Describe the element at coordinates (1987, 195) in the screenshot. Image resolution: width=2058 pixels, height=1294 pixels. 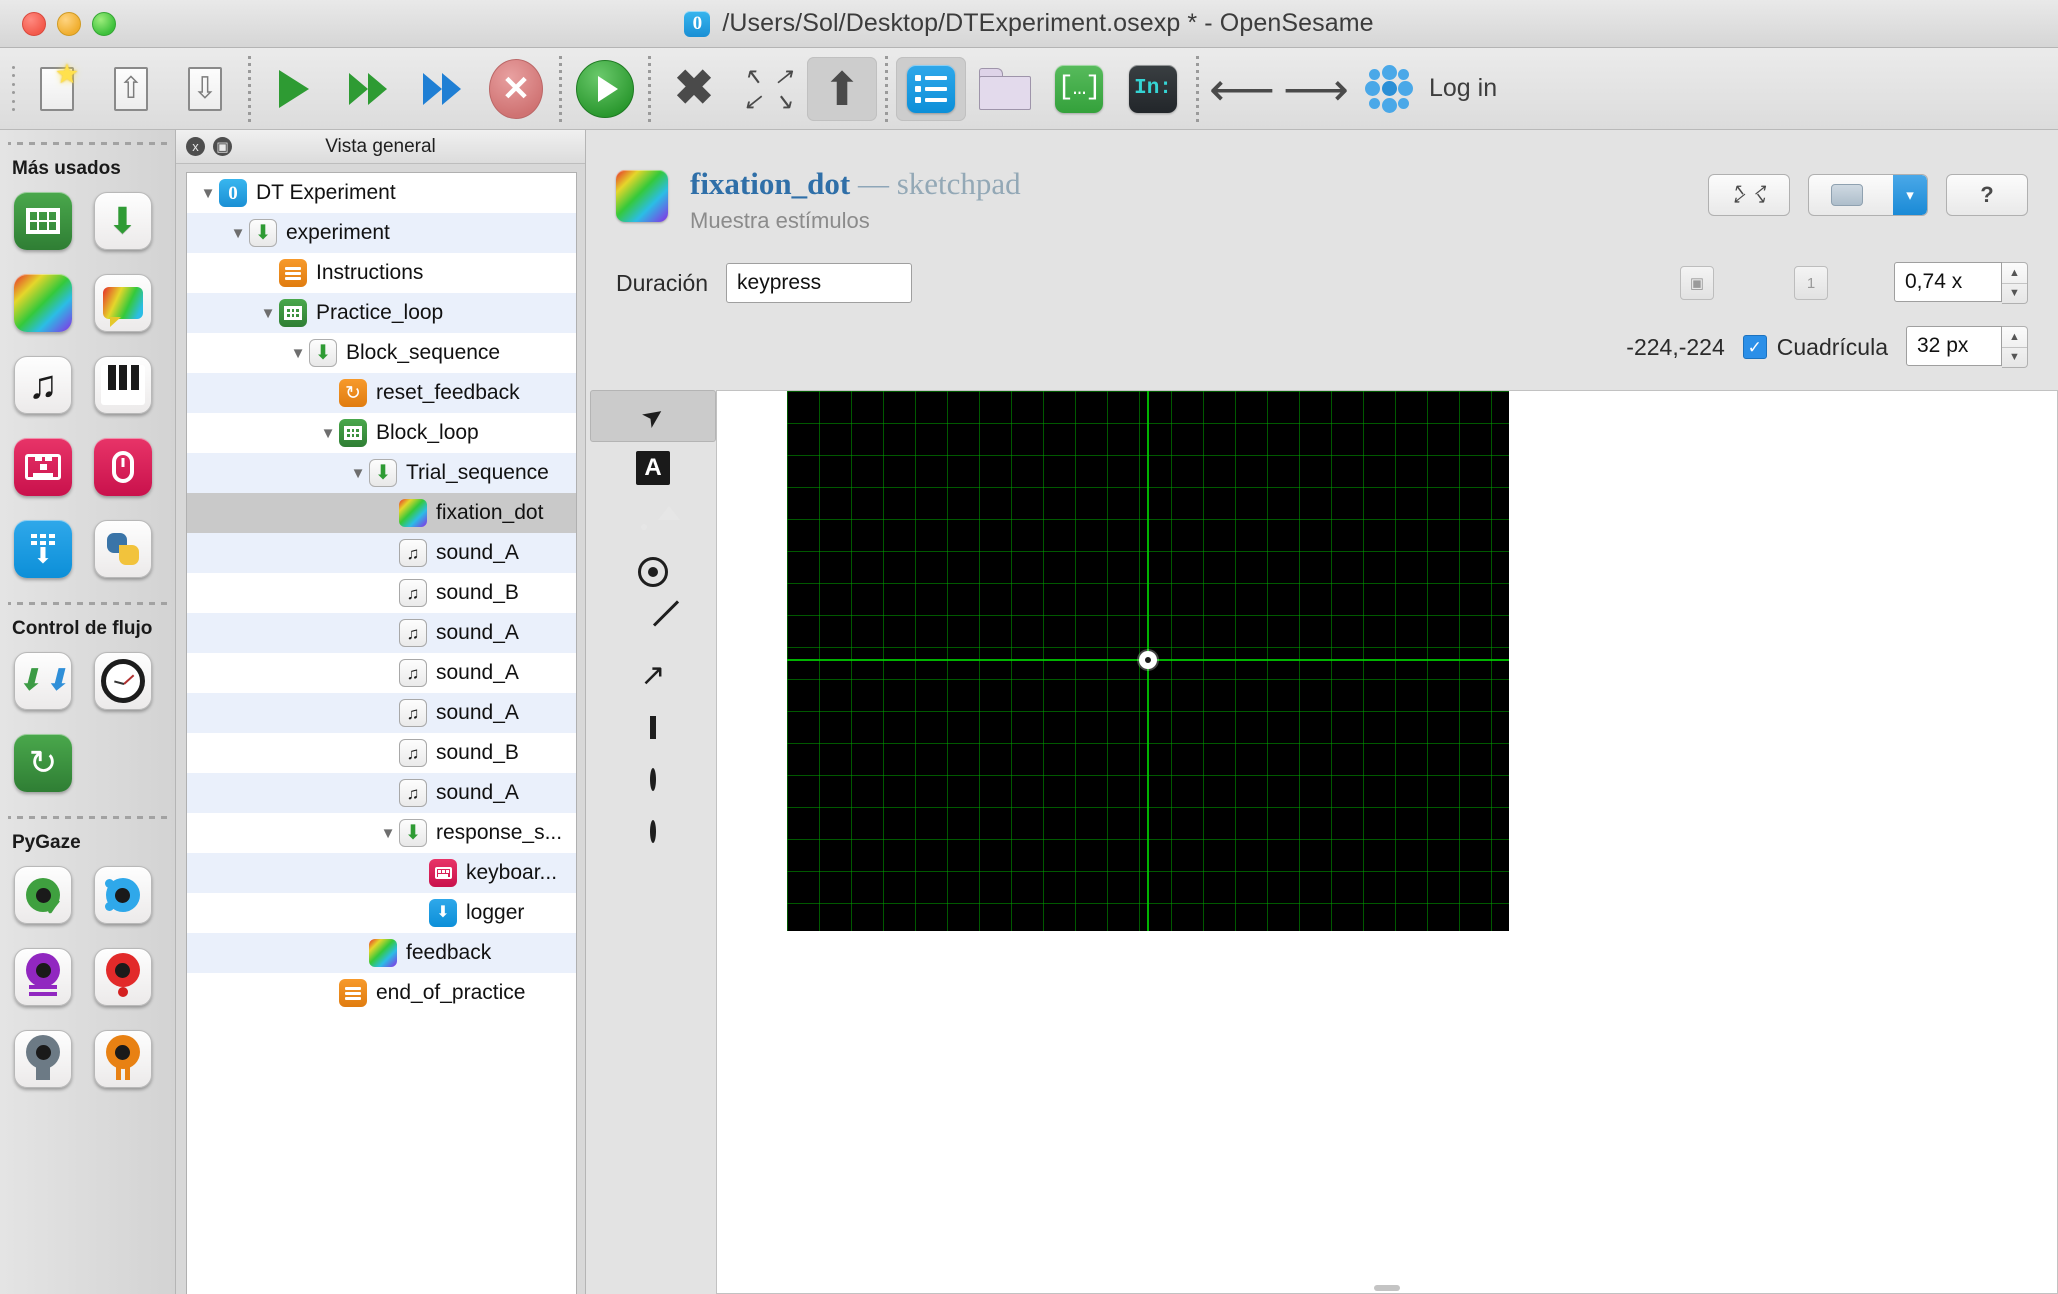
I see `help-button: ?` at that location.